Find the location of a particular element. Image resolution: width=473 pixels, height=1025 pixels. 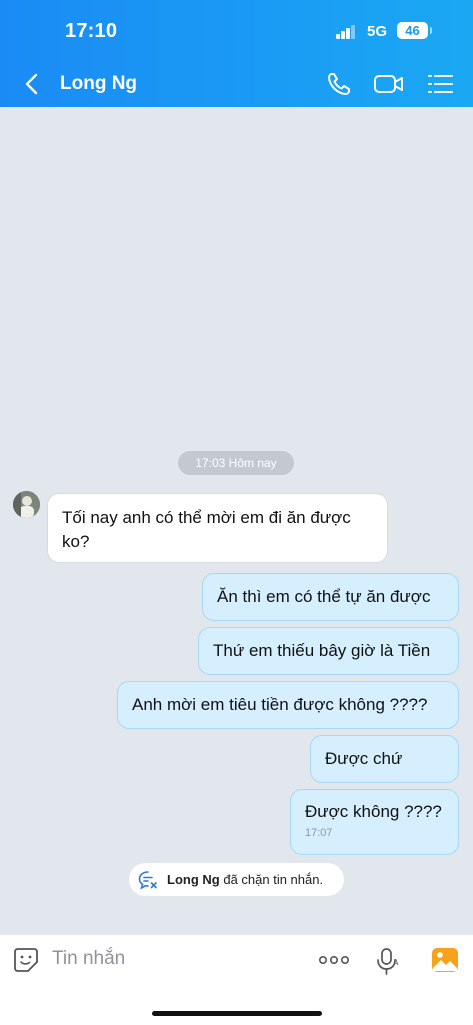

block-notice: Long Ng đã chặn tin nhắn. is located at coordinates (236, 879).